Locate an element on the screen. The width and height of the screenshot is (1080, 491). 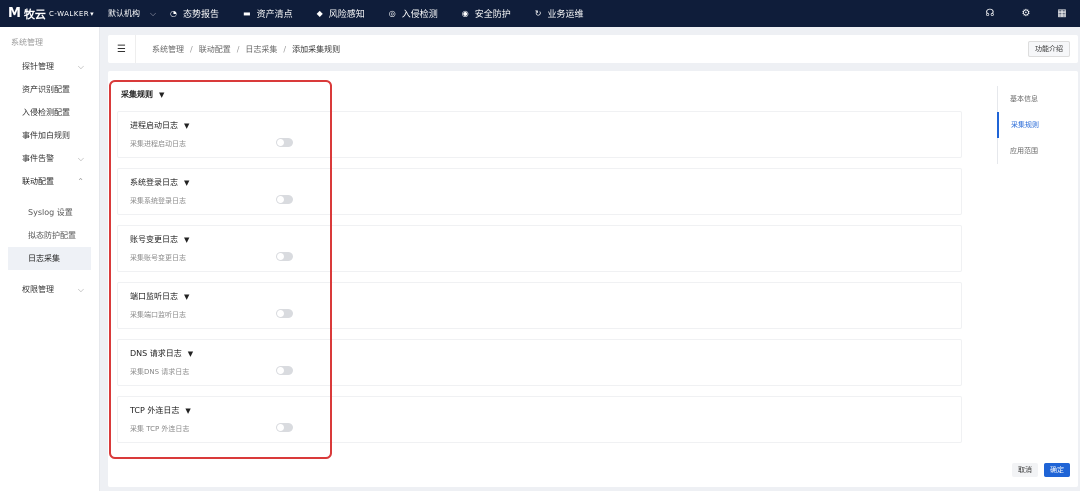
asset-icon: ▬ is located at coordinates (247, 13).